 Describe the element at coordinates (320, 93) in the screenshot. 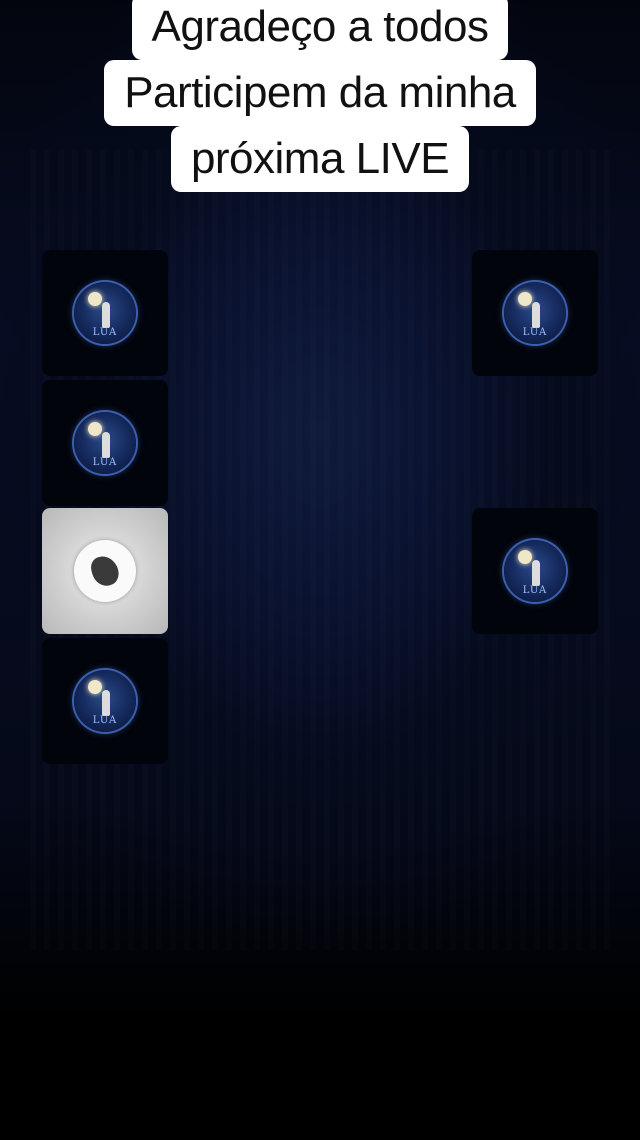

I see `caption-line-2: Participem da minha` at that location.